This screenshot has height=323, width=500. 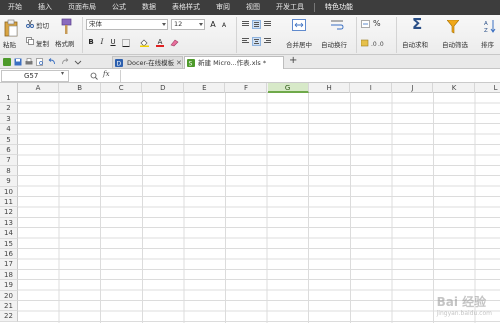 I want to click on tab-docer: D Docer-在线模板, so click(x=147, y=62).